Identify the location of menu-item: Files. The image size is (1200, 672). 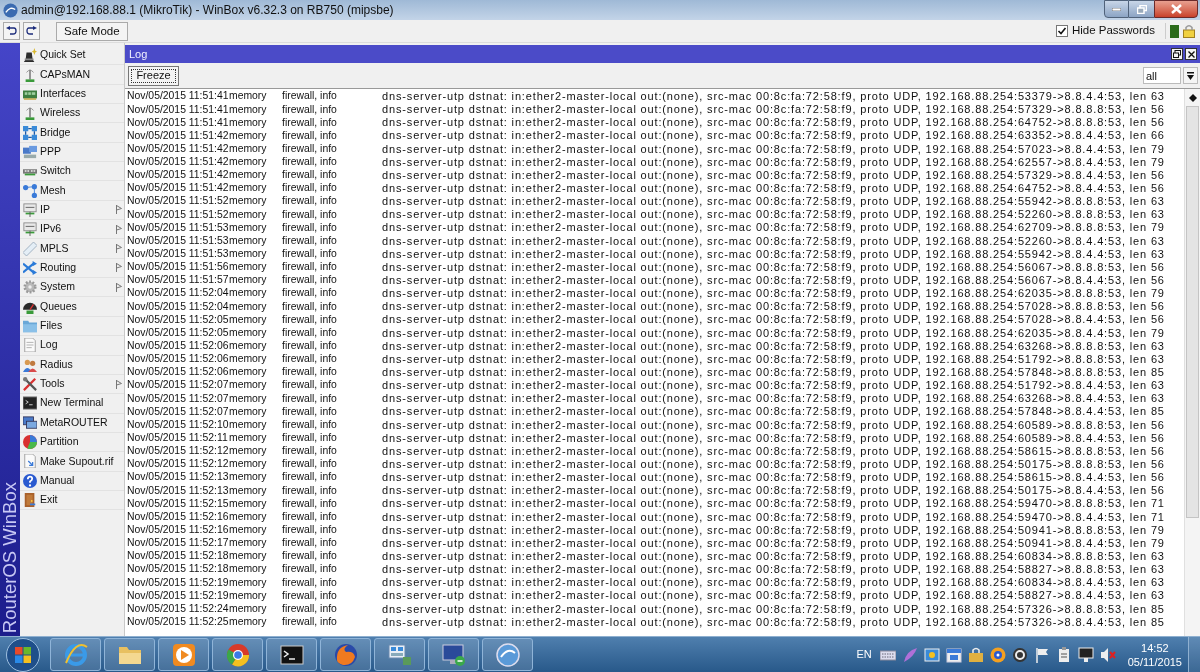
(72, 326).